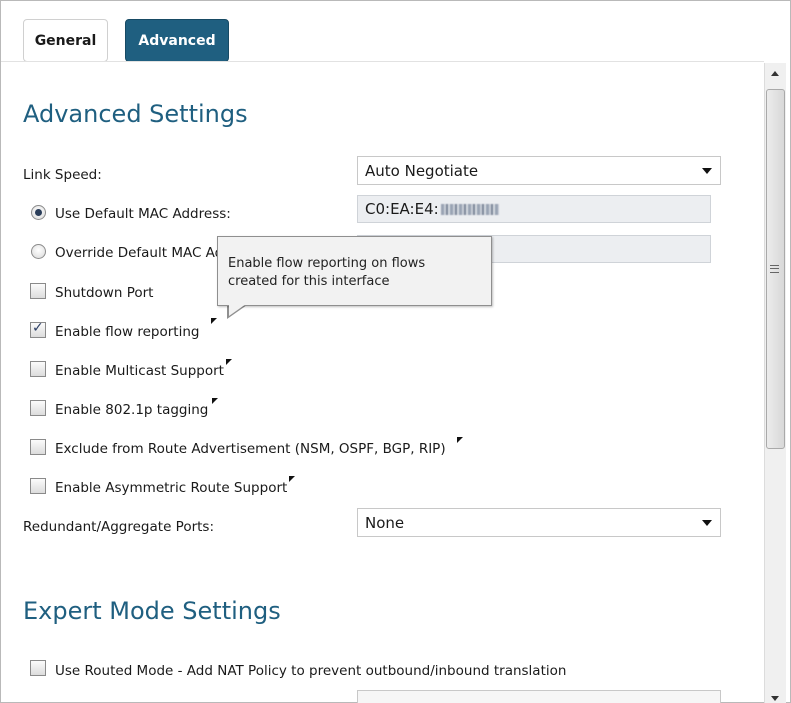  What do you see at coordinates (38, 291) in the screenshot?
I see `shutdown-port-checkbox` at bounding box center [38, 291].